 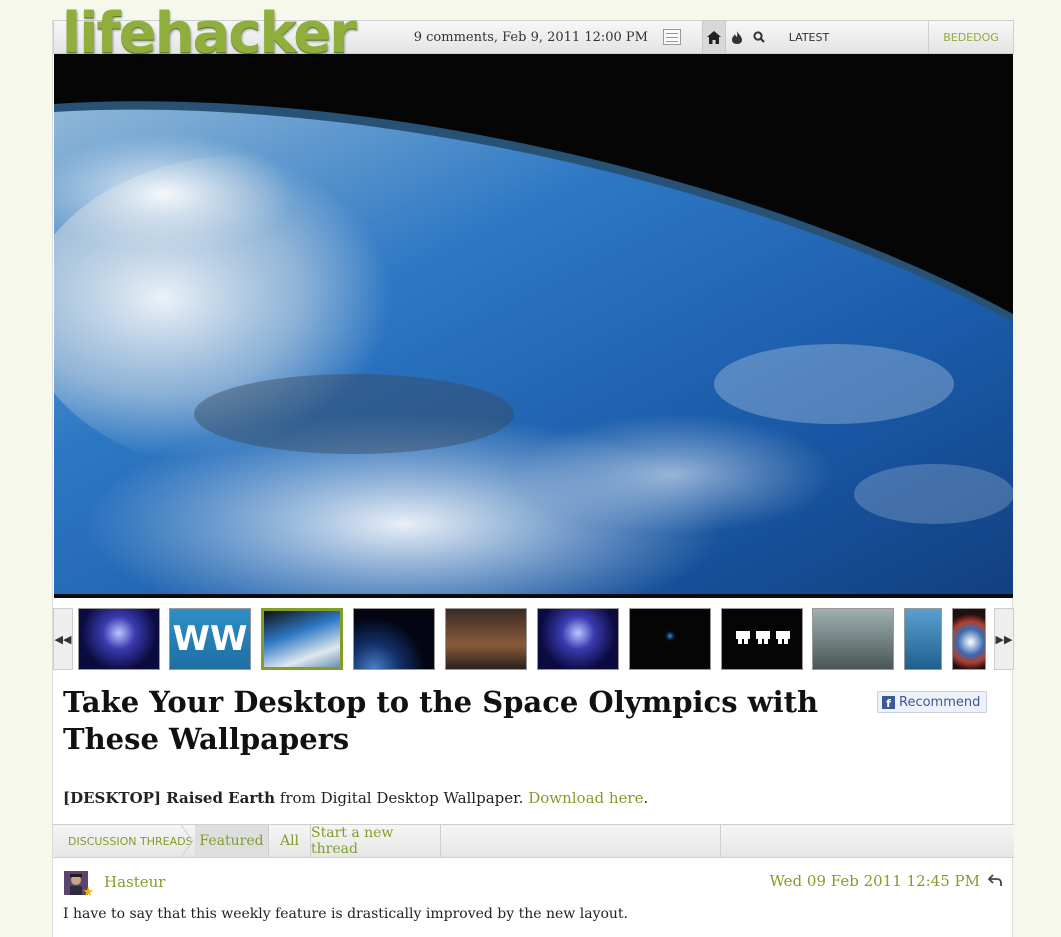 I want to click on star-icon: ★, so click(x=88, y=892).